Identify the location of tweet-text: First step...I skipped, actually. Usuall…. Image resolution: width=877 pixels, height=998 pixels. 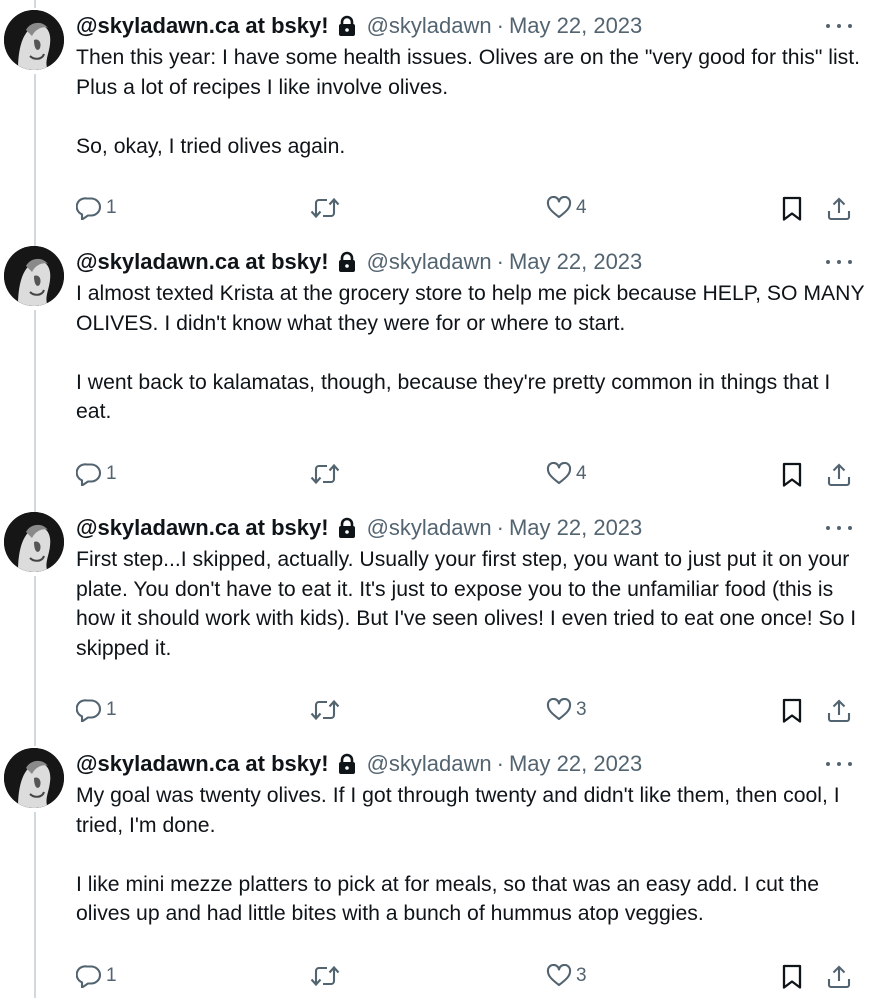
(469, 604).